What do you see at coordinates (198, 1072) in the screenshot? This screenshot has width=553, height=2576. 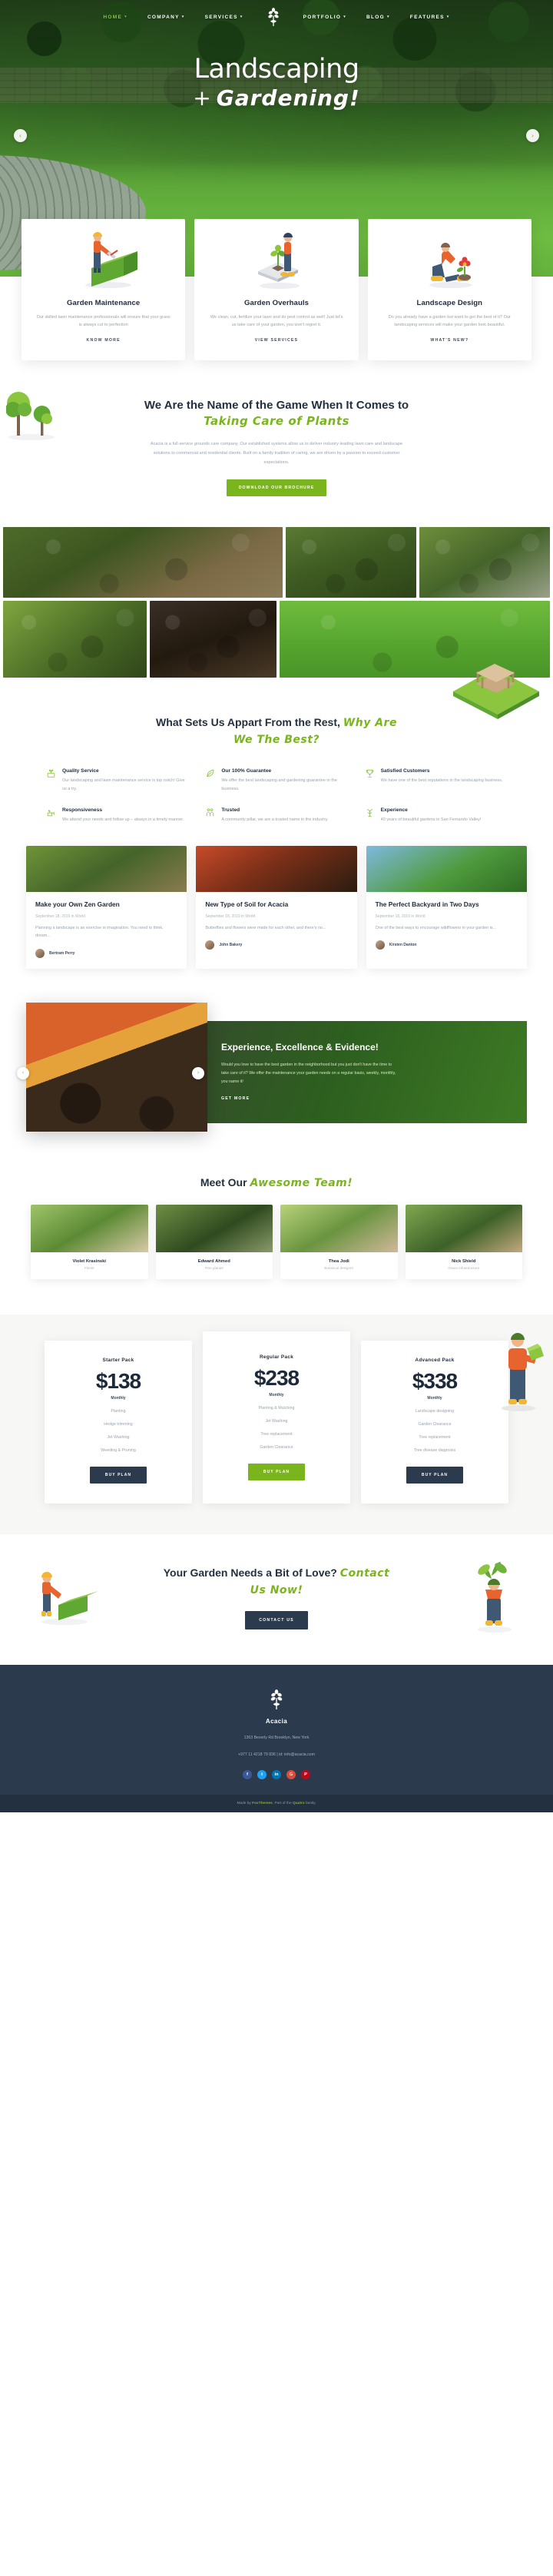 I see `experience-next-arrow-button: ›` at bounding box center [198, 1072].